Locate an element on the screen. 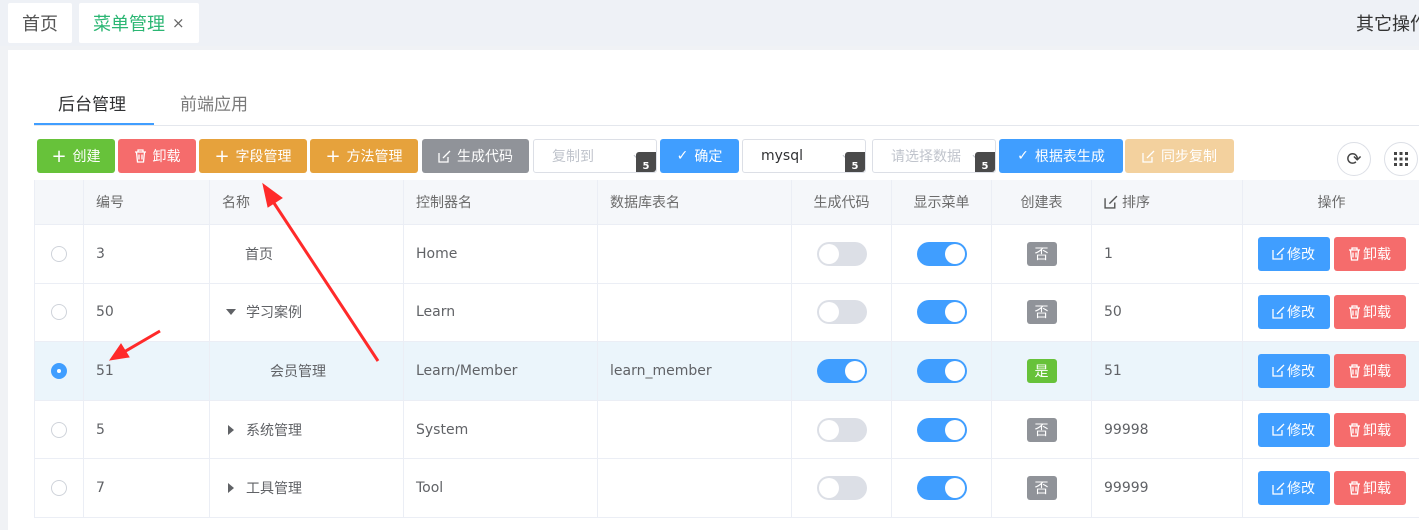  tab-backend: 后台管理 is located at coordinates (92, 102).